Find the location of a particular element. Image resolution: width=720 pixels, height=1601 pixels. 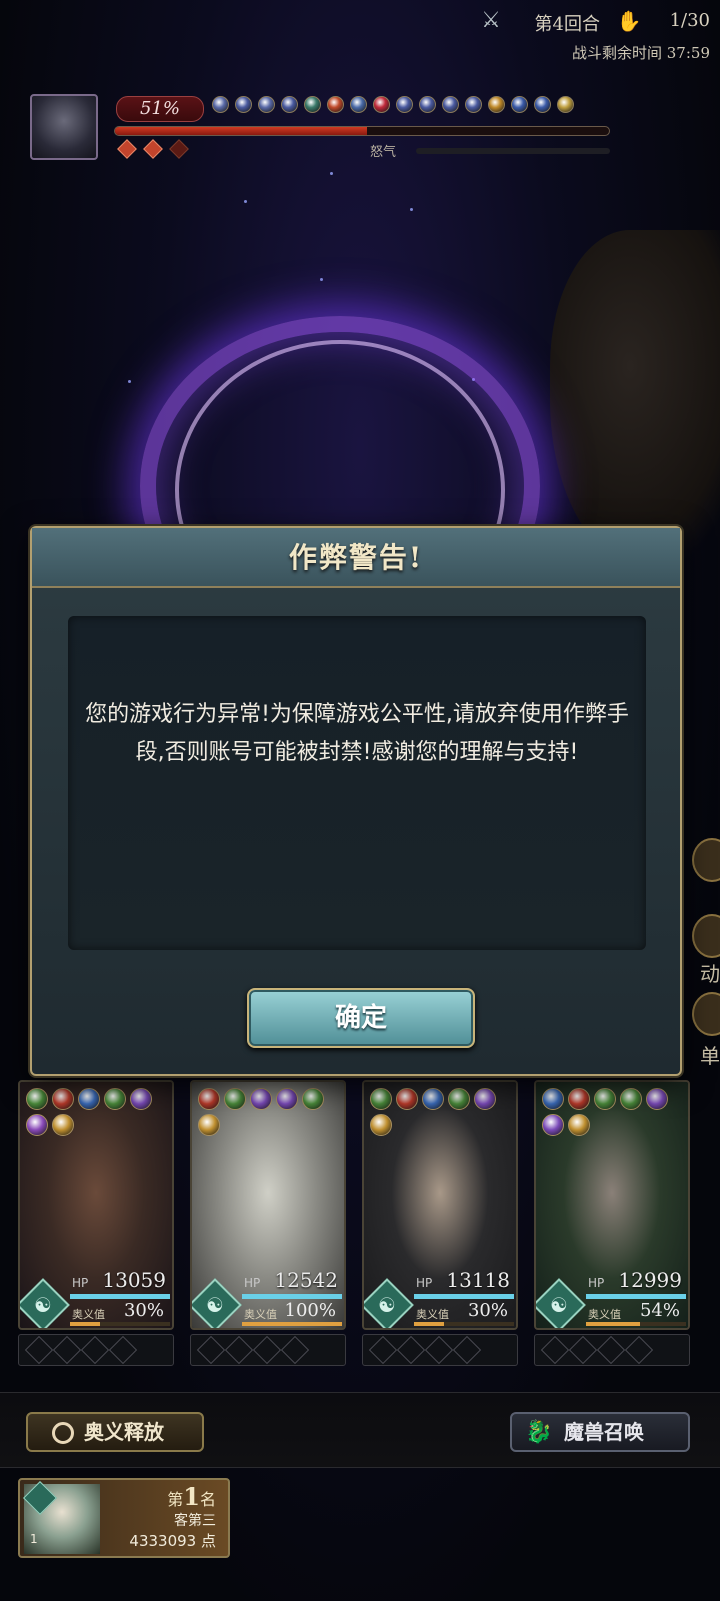

round-counter: 第4回合 is located at coordinates (567, 24).